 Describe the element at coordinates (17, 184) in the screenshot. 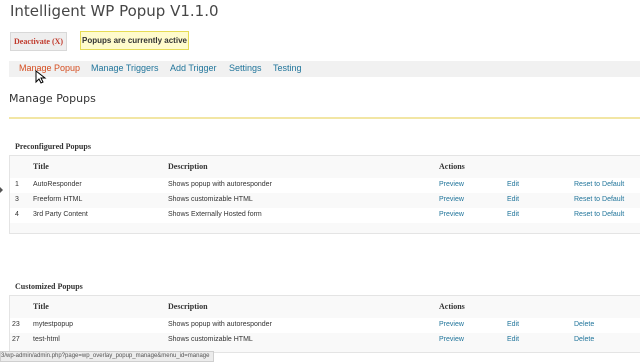

I see `row-id: 1` at that location.